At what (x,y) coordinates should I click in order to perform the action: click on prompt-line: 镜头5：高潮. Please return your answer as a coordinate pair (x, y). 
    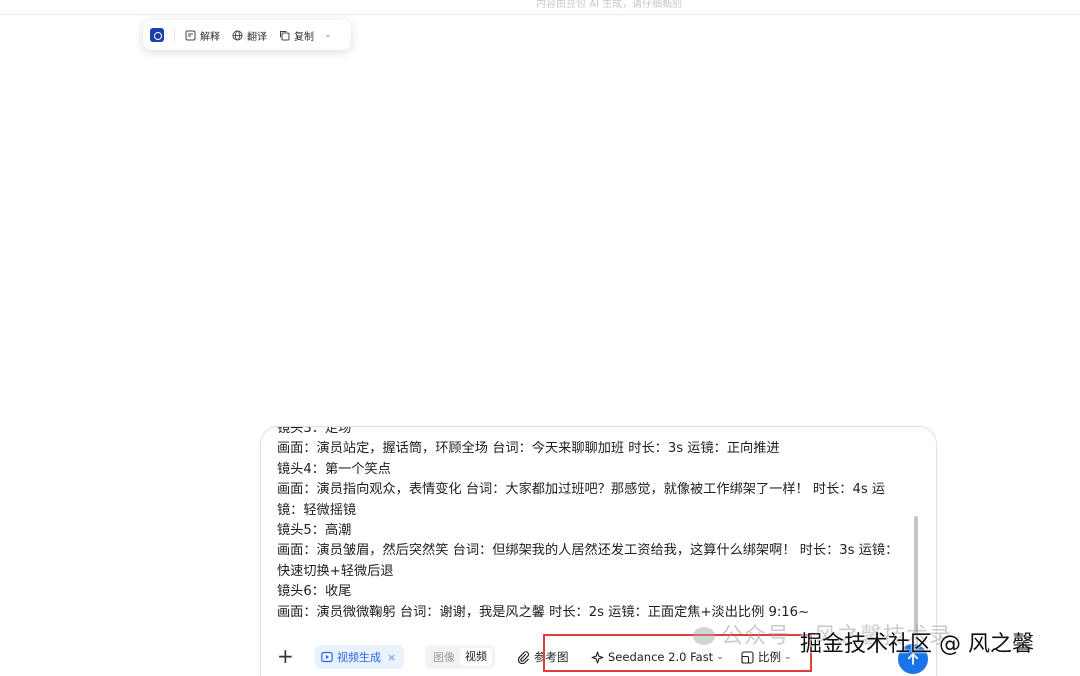
    Looking at the image, I should click on (314, 531).